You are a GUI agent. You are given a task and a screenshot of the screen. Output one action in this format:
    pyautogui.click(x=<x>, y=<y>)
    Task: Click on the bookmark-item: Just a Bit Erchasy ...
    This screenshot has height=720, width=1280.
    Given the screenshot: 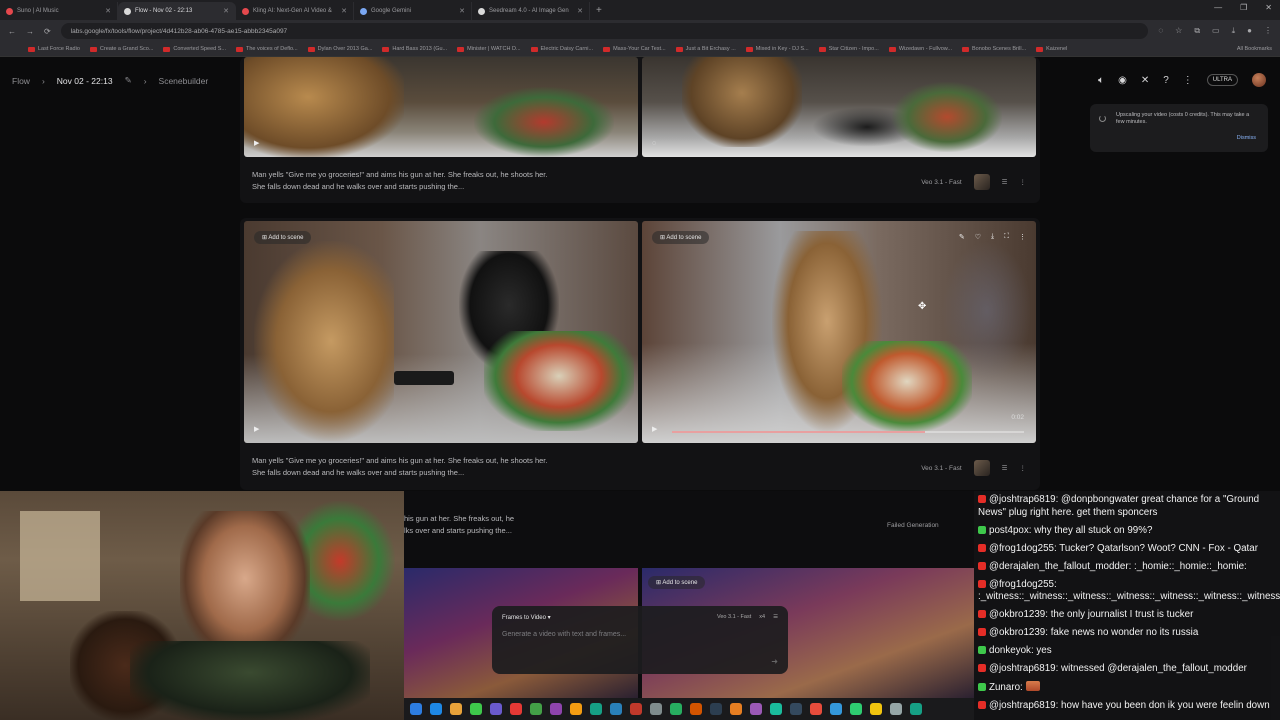 What is the action you would take?
    pyautogui.click(x=705, y=49)
    